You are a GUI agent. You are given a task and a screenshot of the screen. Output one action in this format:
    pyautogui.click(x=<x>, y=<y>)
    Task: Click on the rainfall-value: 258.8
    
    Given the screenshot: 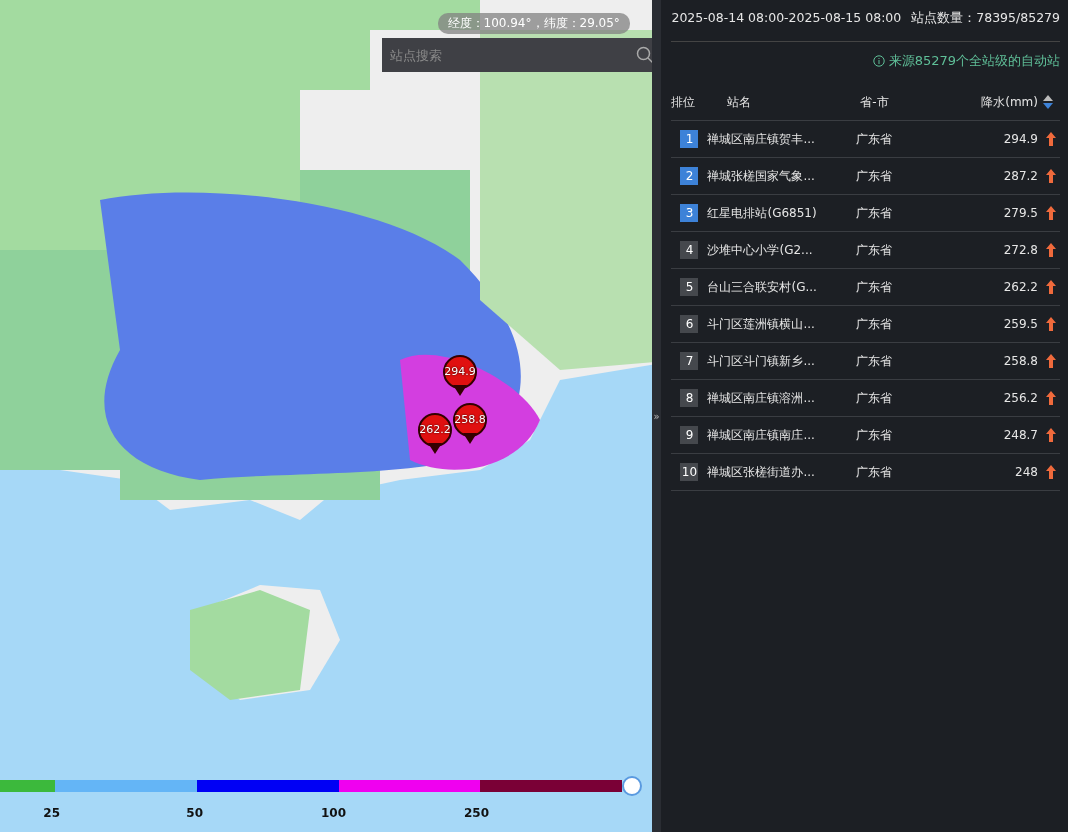 What is the action you would take?
    pyautogui.click(x=1020, y=361)
    